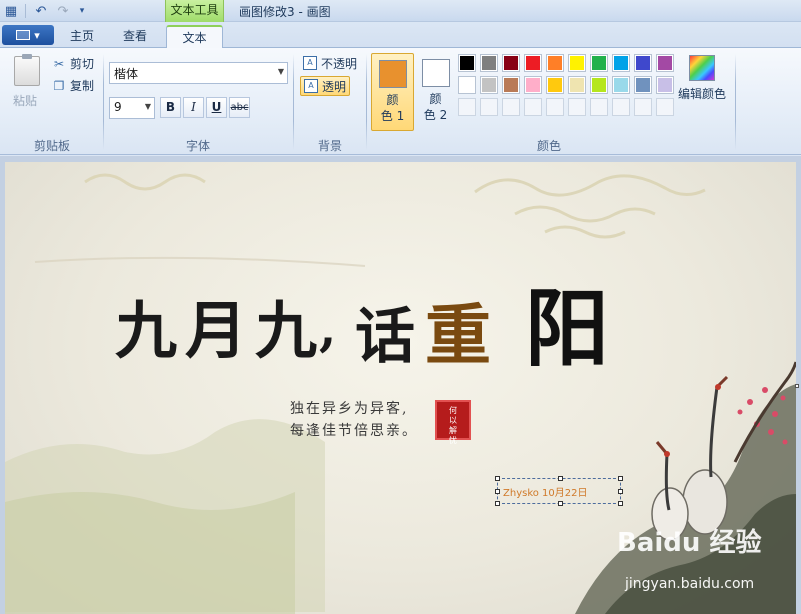  I want to click on headline-char: 阳, so click(567, 328).